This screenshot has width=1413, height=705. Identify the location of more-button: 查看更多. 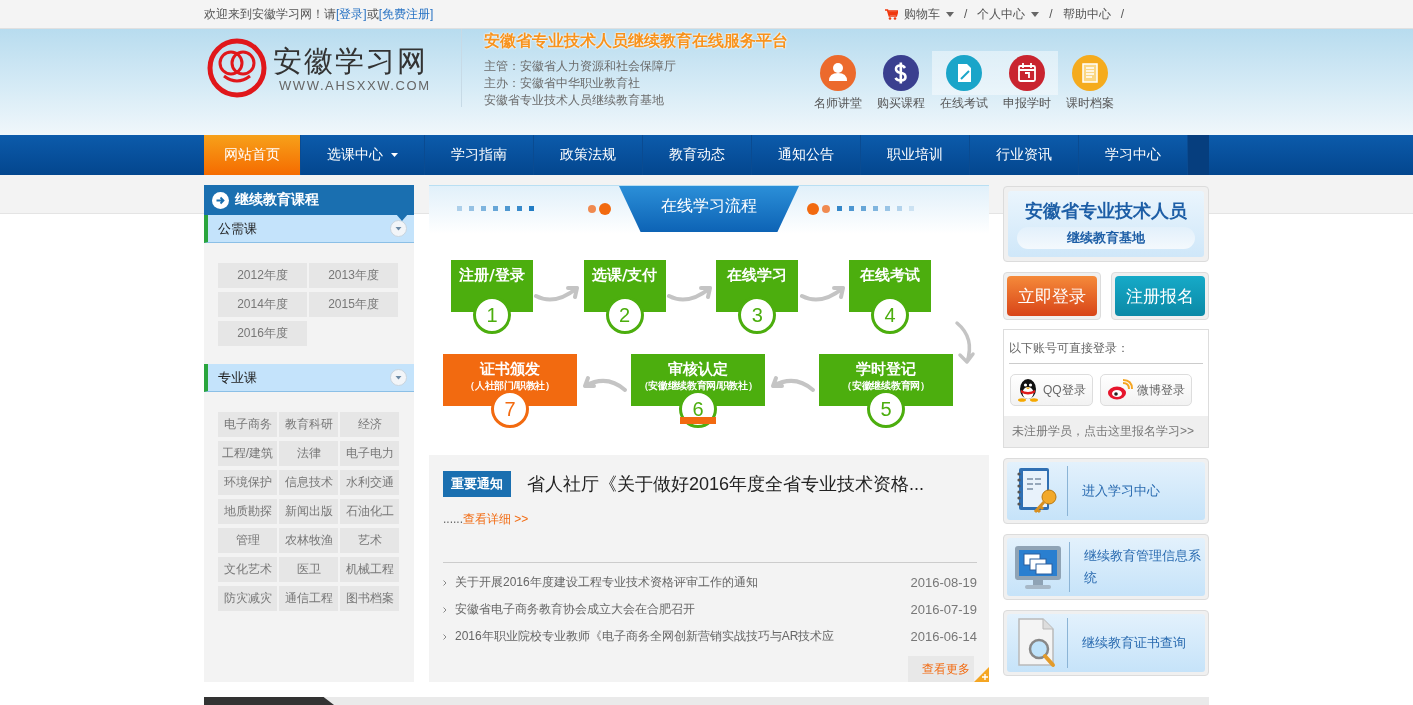
(941, 669).